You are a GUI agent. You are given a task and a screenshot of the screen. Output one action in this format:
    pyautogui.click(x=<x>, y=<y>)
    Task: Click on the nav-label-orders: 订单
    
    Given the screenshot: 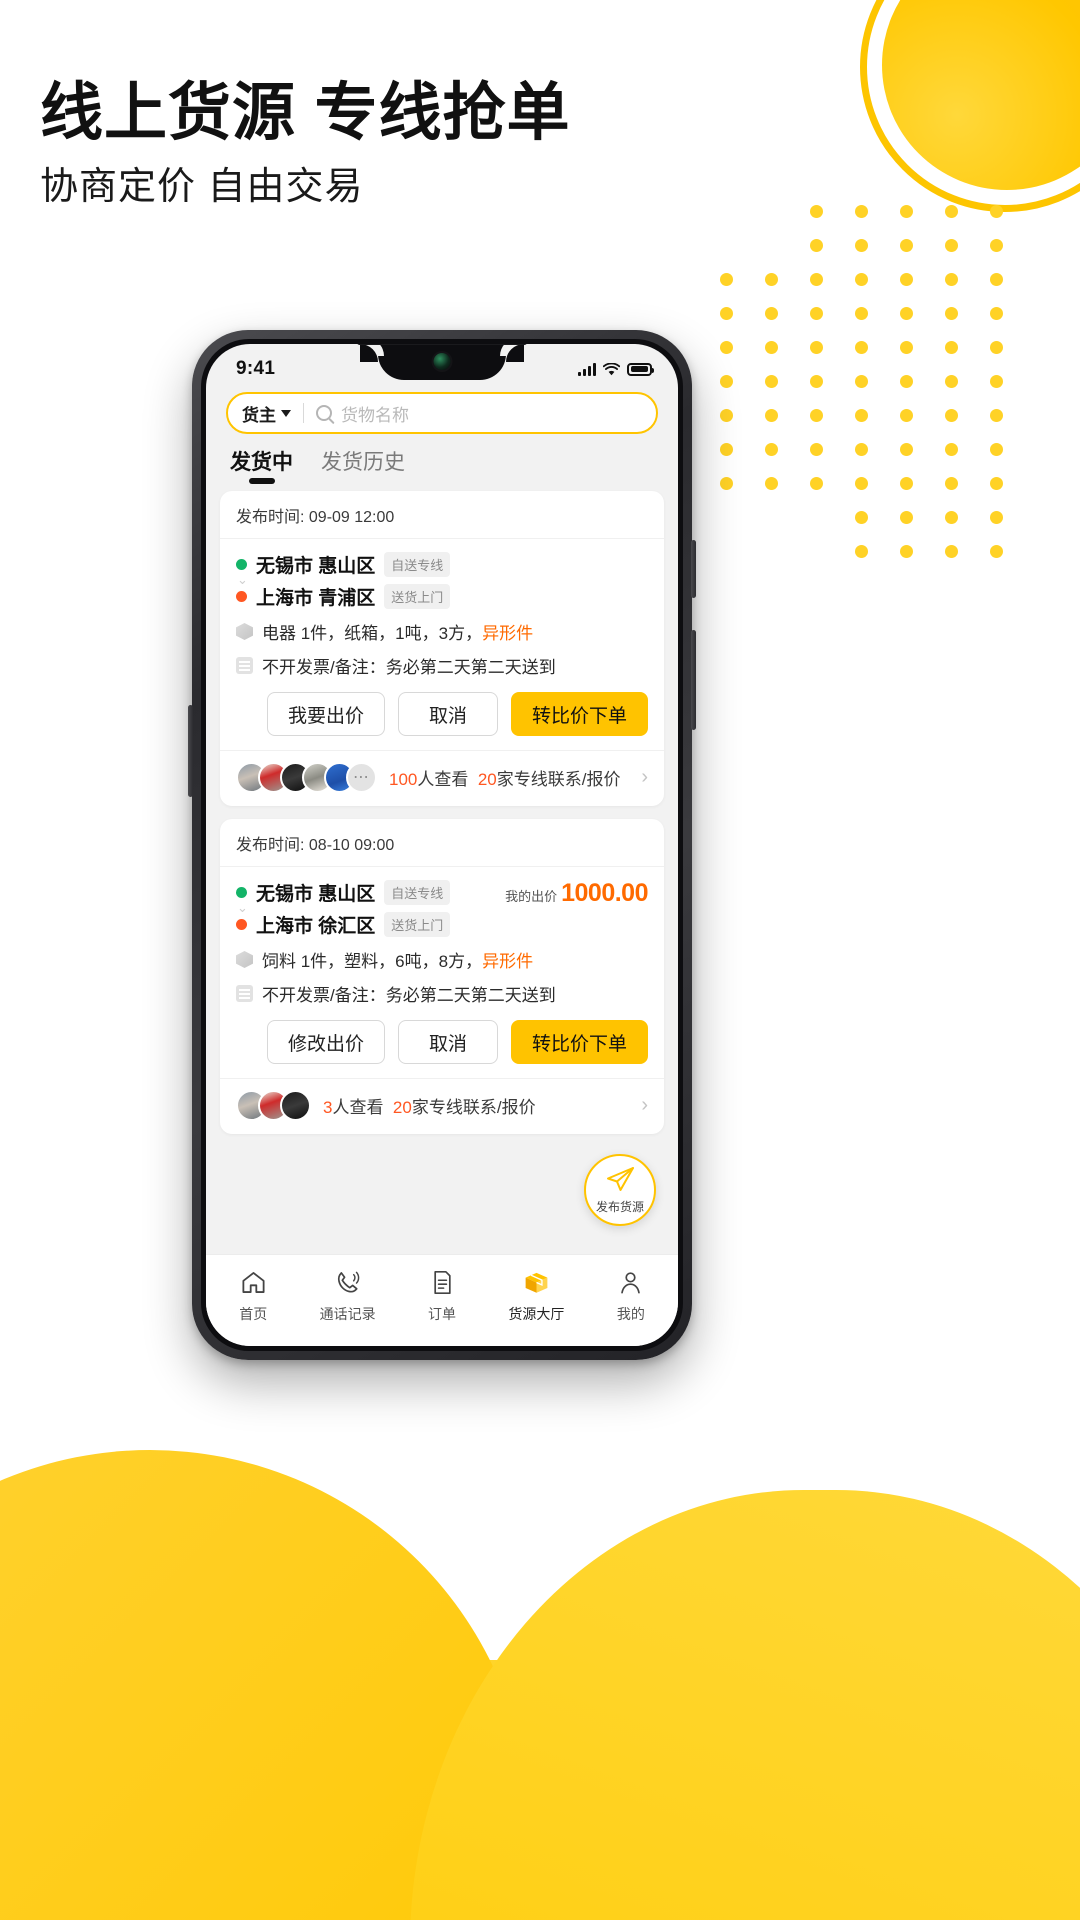 What is the action you would take?
    pyautogui.click(x=442, y=1313)
    